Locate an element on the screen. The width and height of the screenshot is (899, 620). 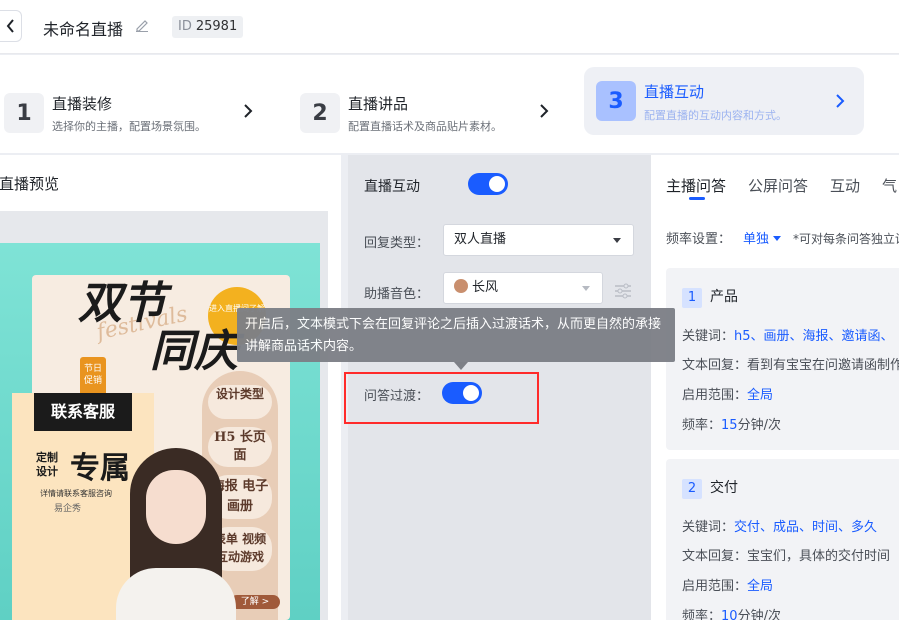
card-title: 产品 is located at coordinates (724, 297).